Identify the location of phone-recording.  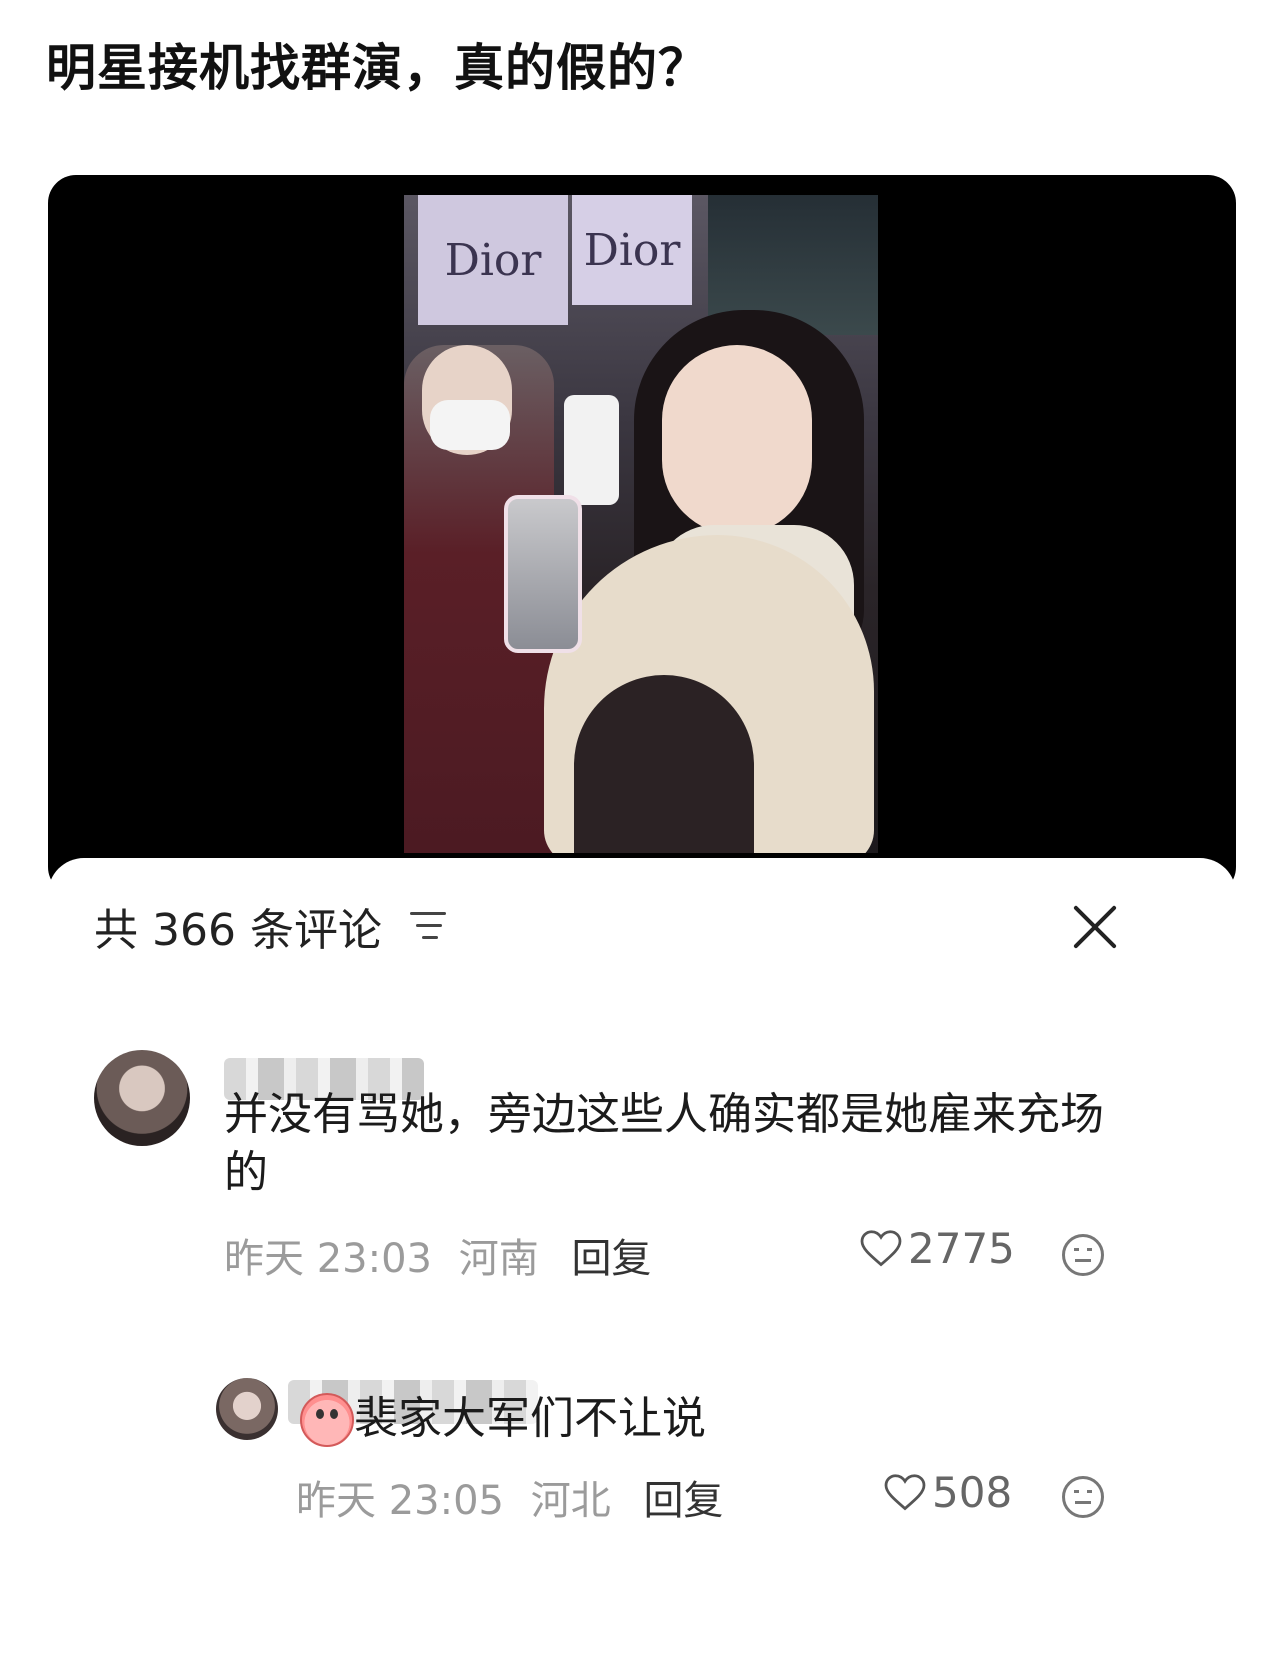
(543, 574).